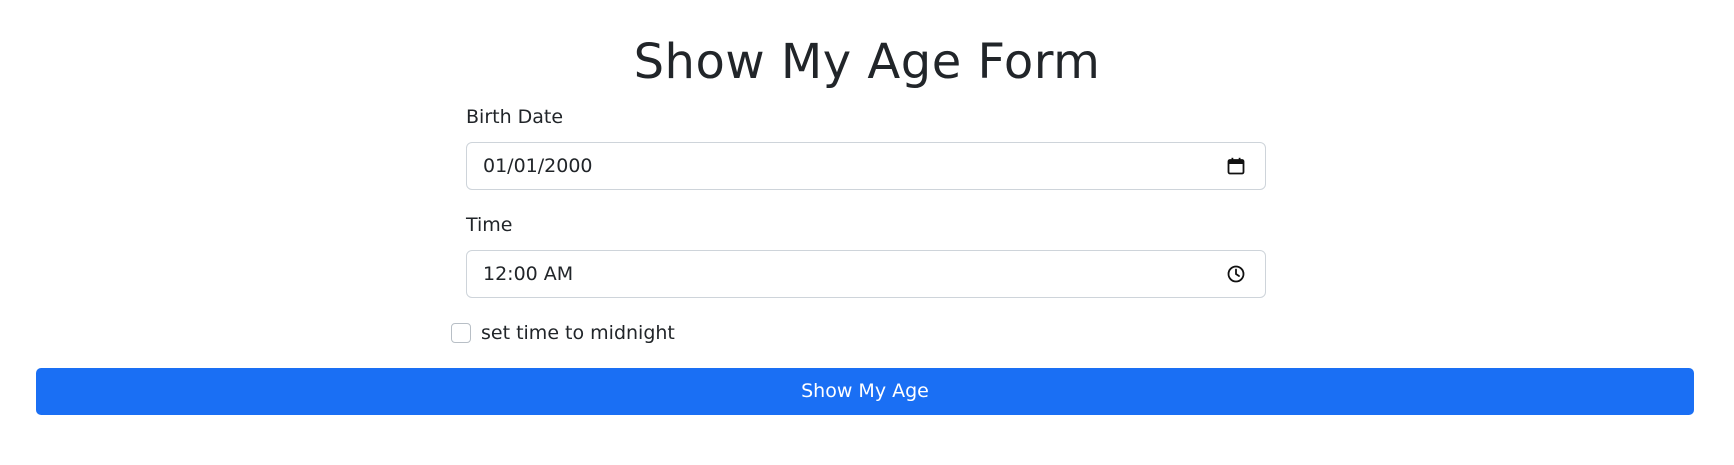 This screenshot has height=465, width=1734. I want to click on midnight-checkbox, so click(461, 333).